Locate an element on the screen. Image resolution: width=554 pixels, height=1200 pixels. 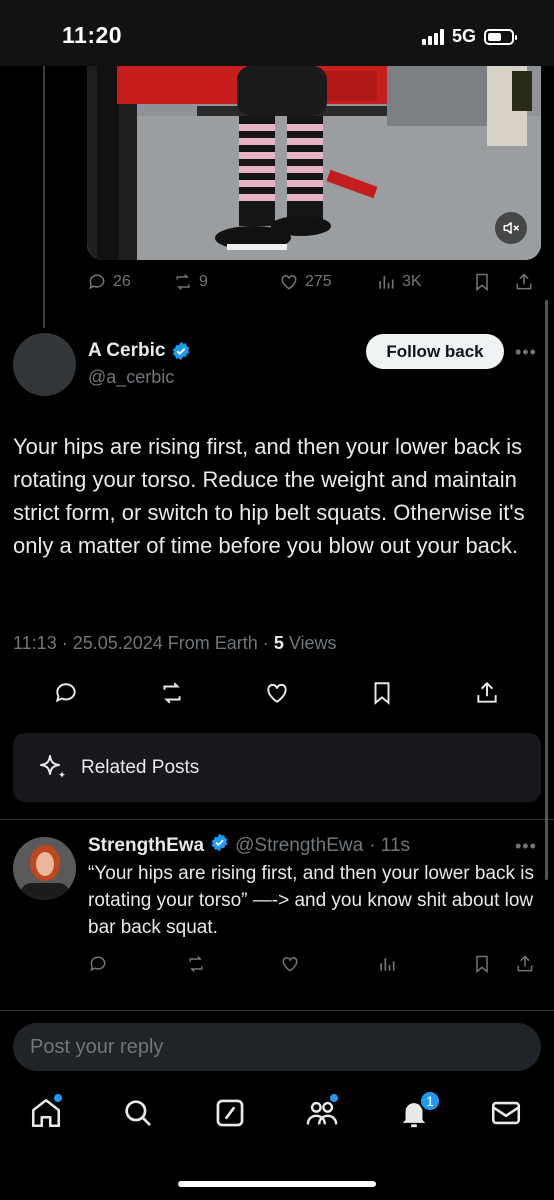
status-icons: 5G is located at coordinates (469, 36).